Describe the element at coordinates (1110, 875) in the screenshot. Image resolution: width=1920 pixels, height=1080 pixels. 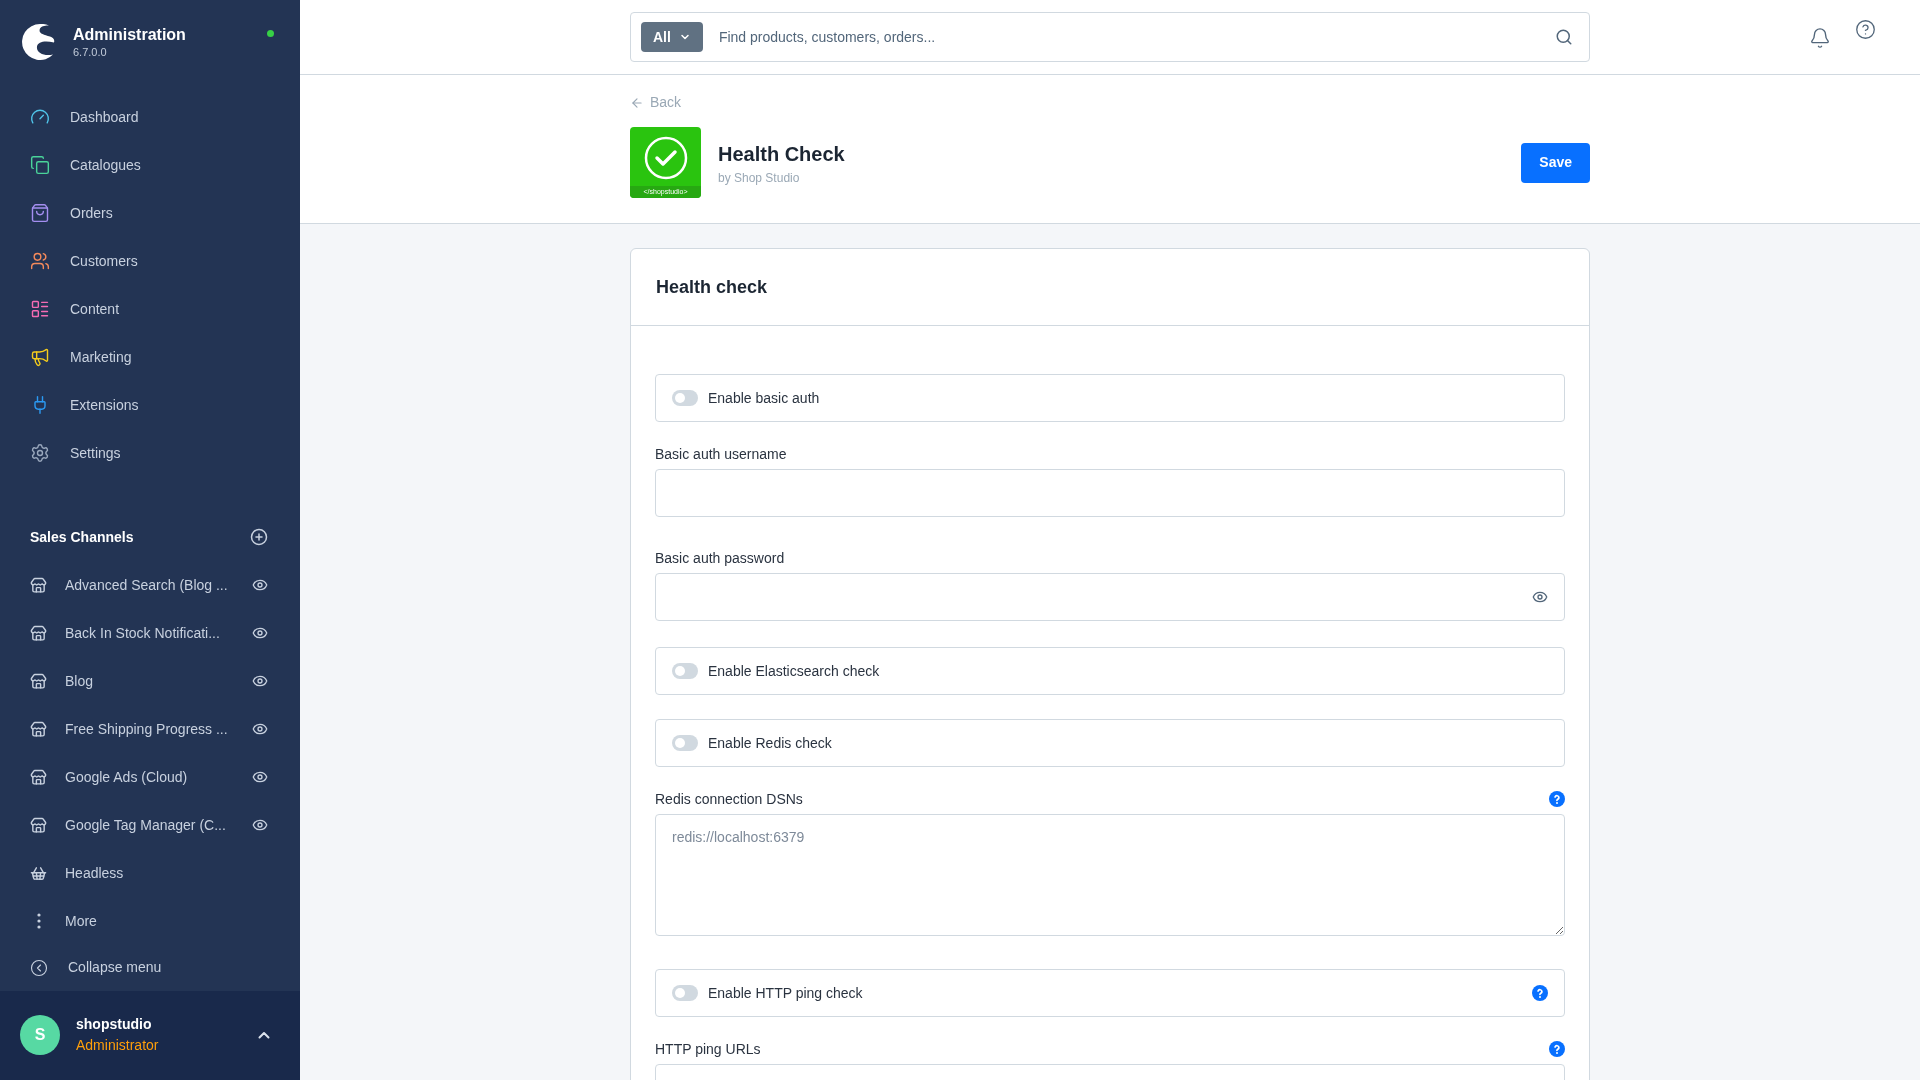
I see `textarea-field: redis://localhost:6379` at that location.